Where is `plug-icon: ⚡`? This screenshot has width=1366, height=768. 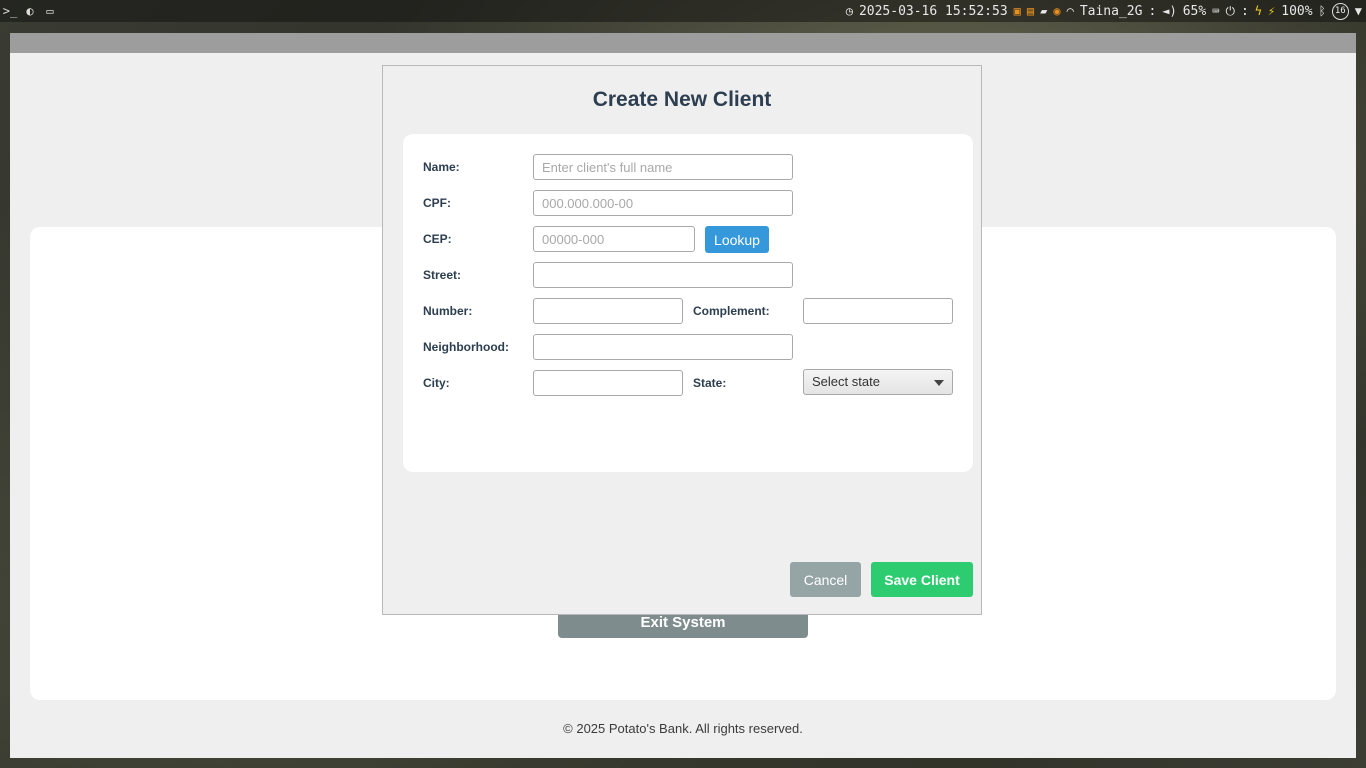
plug-icon: ⚡ is located at coordinates (1272, 11).